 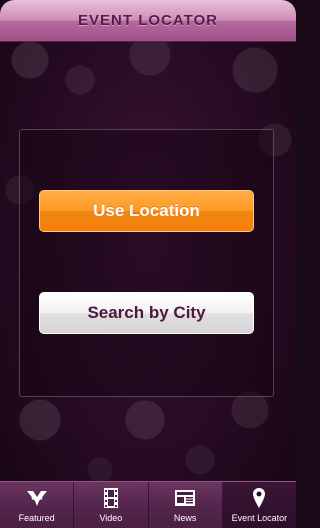 I want to click on location-pin-icon, so click(x=259, y=498).